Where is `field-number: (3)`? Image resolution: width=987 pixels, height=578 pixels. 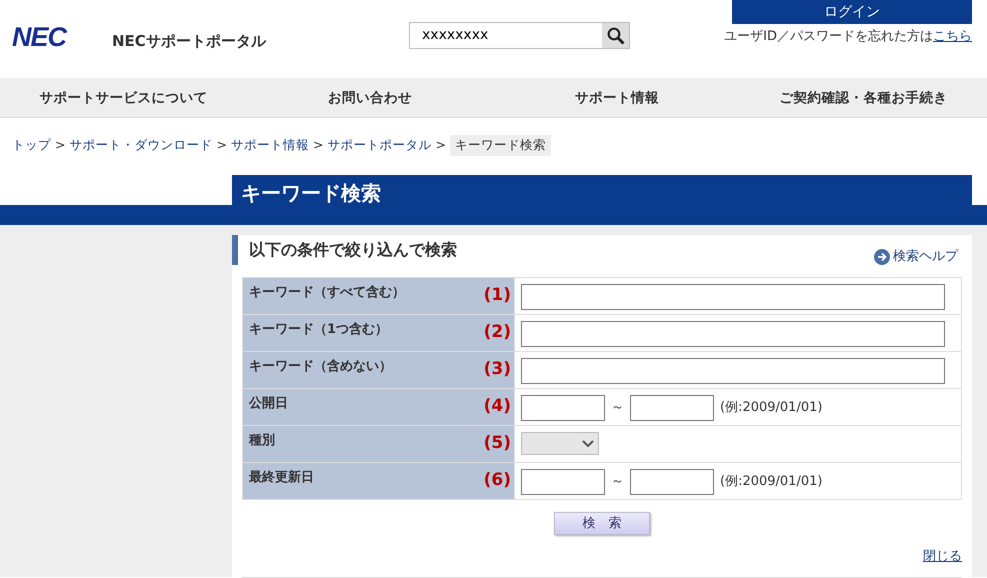 field-number: (3) is located at coordinates (497, 370).